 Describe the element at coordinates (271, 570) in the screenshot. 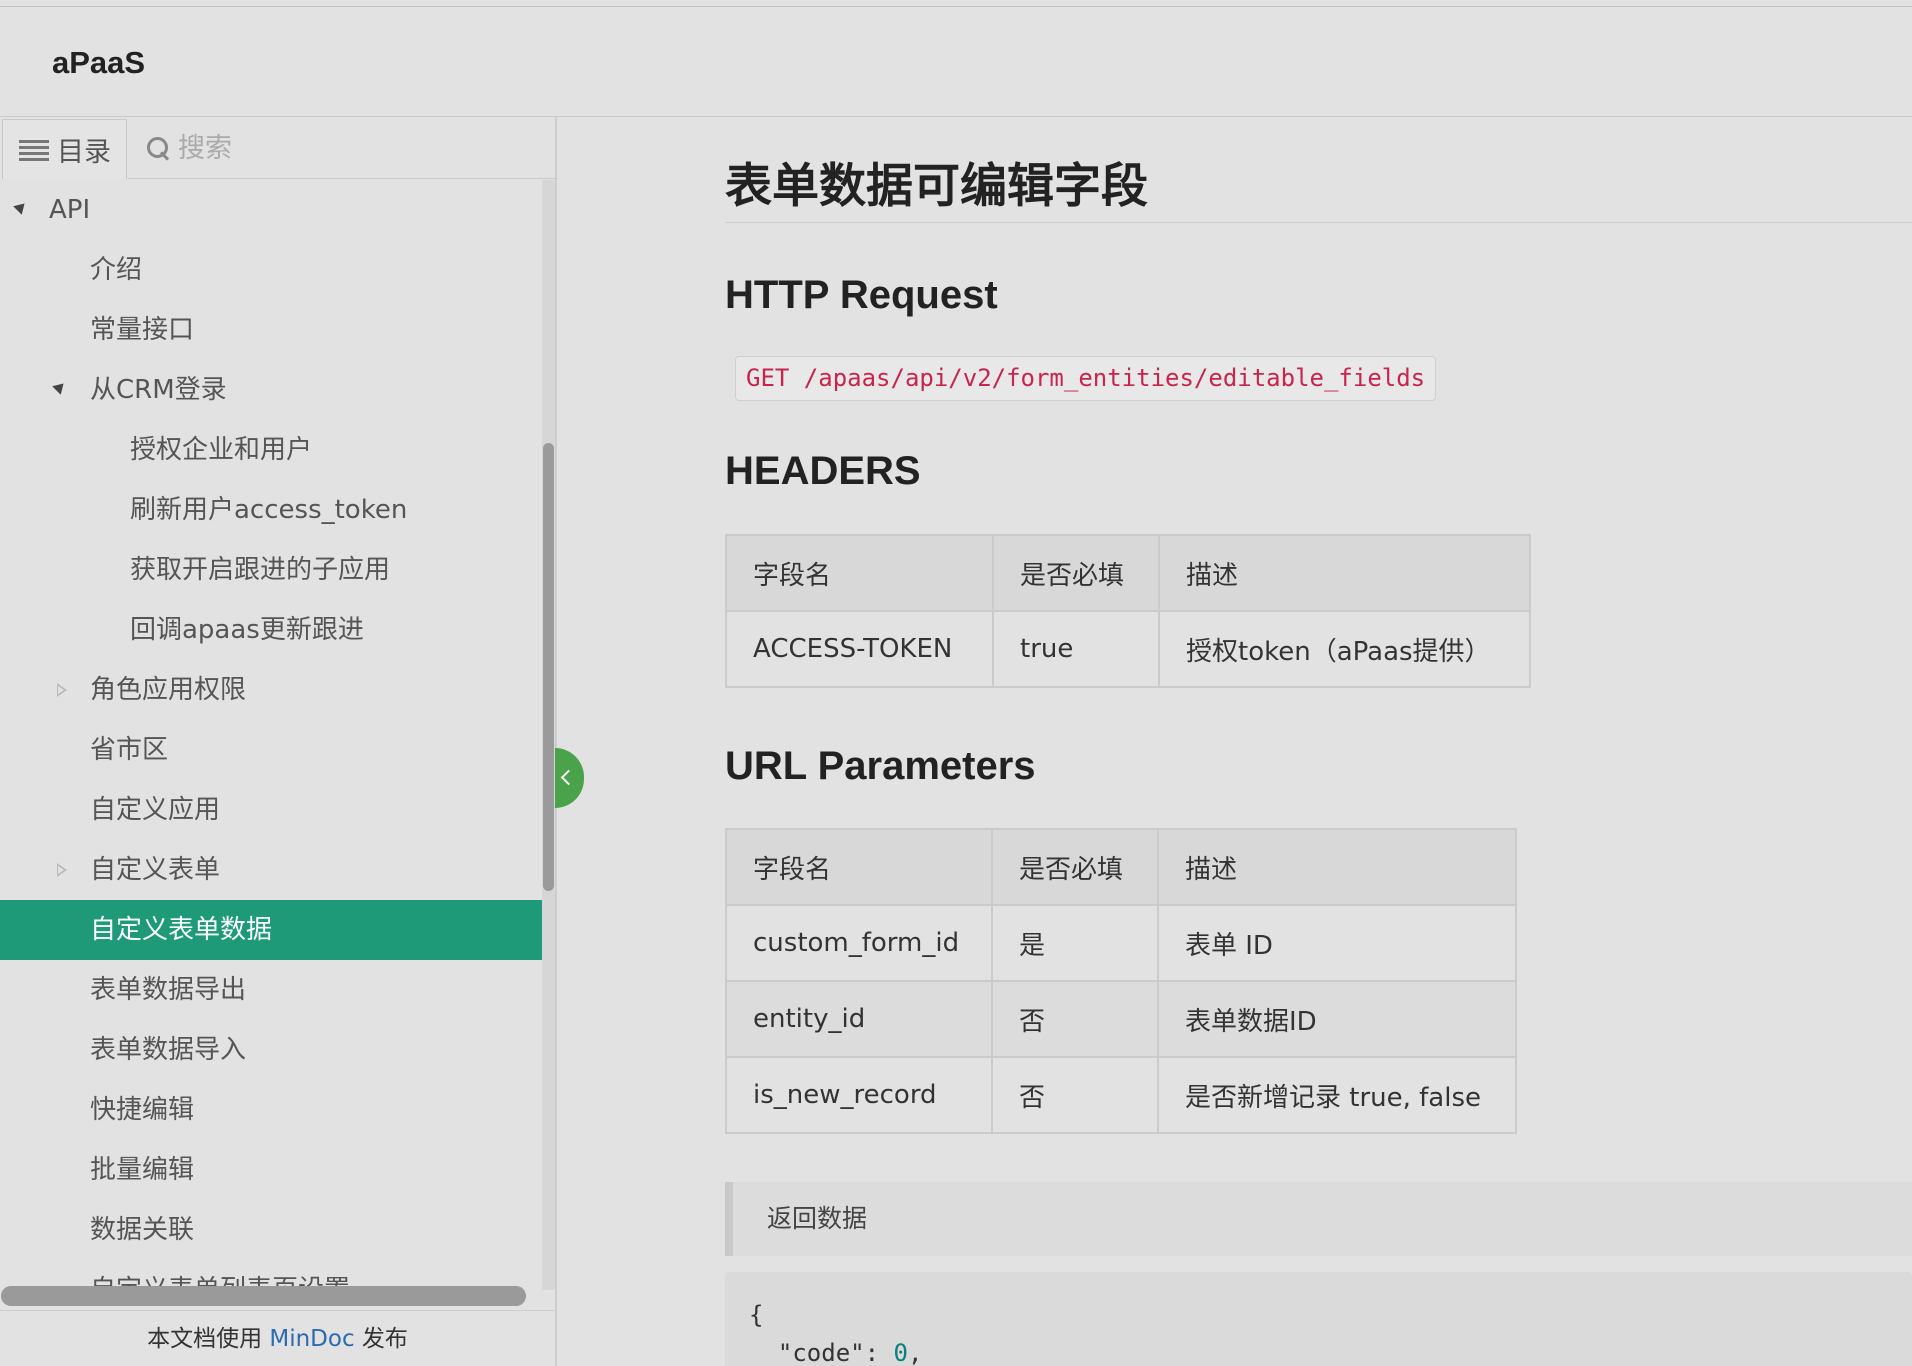

I see `toc-item: 获取开启跟进的子应用` at that location.